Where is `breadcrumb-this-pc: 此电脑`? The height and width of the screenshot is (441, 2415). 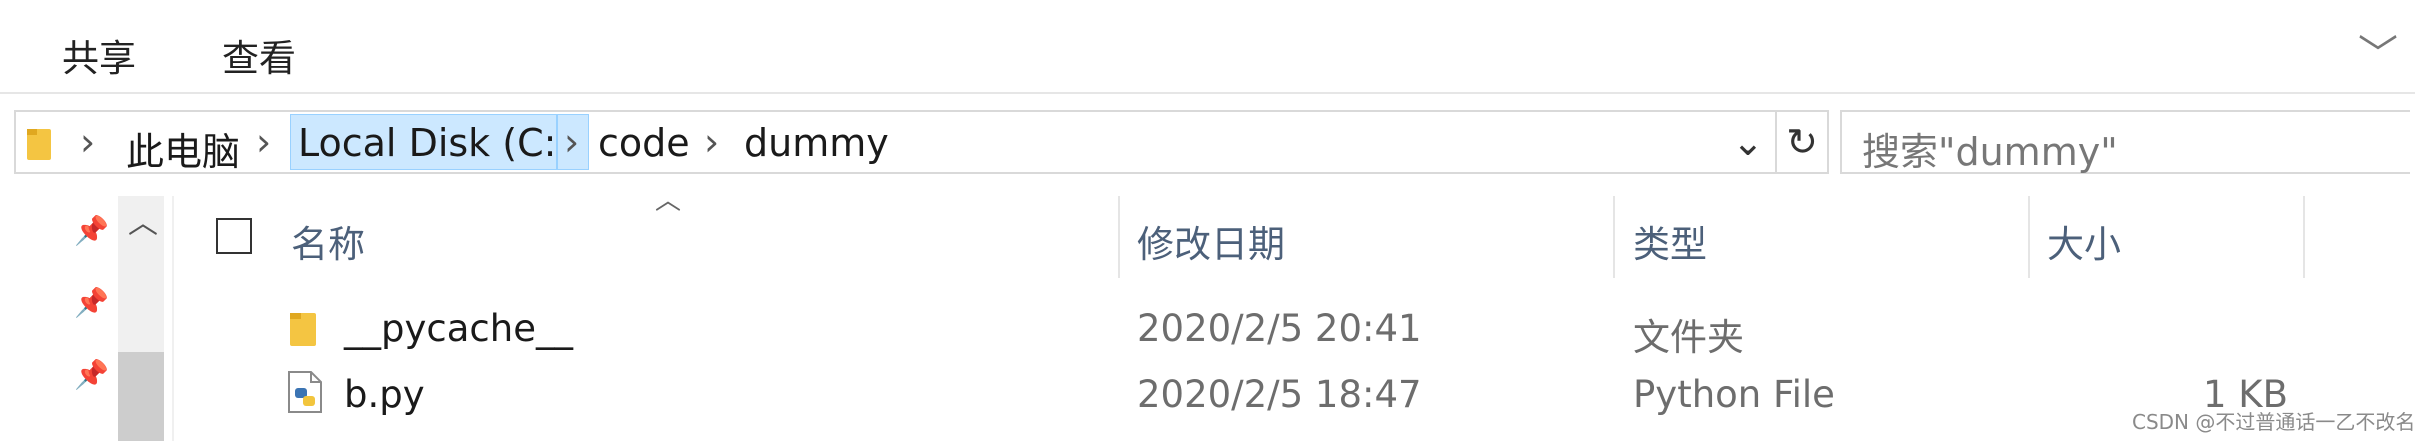 breadcrumb-this-pc: 此电脑 is located at coordinates (183, 148).